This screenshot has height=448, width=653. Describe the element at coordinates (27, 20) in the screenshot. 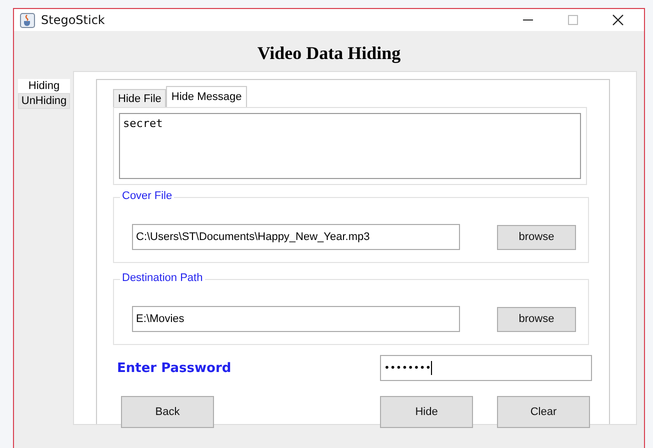

I see `java-cup-icon` at that location.